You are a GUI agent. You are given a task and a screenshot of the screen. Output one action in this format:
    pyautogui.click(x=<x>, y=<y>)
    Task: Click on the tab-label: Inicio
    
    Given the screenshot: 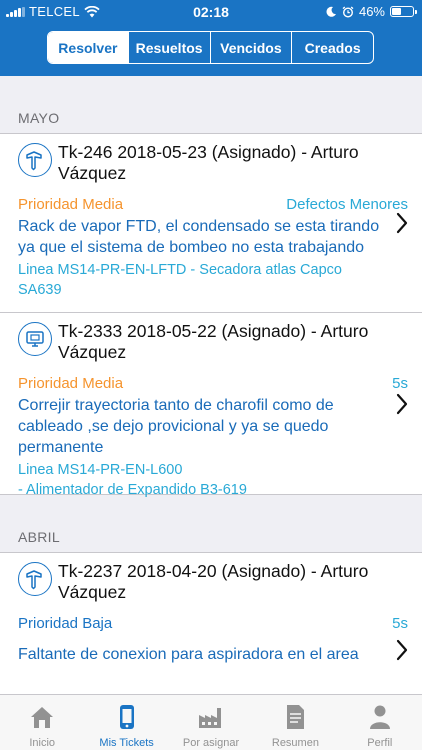 What is the action you would take?
    pyautogui.click(x=42, y=743)
    